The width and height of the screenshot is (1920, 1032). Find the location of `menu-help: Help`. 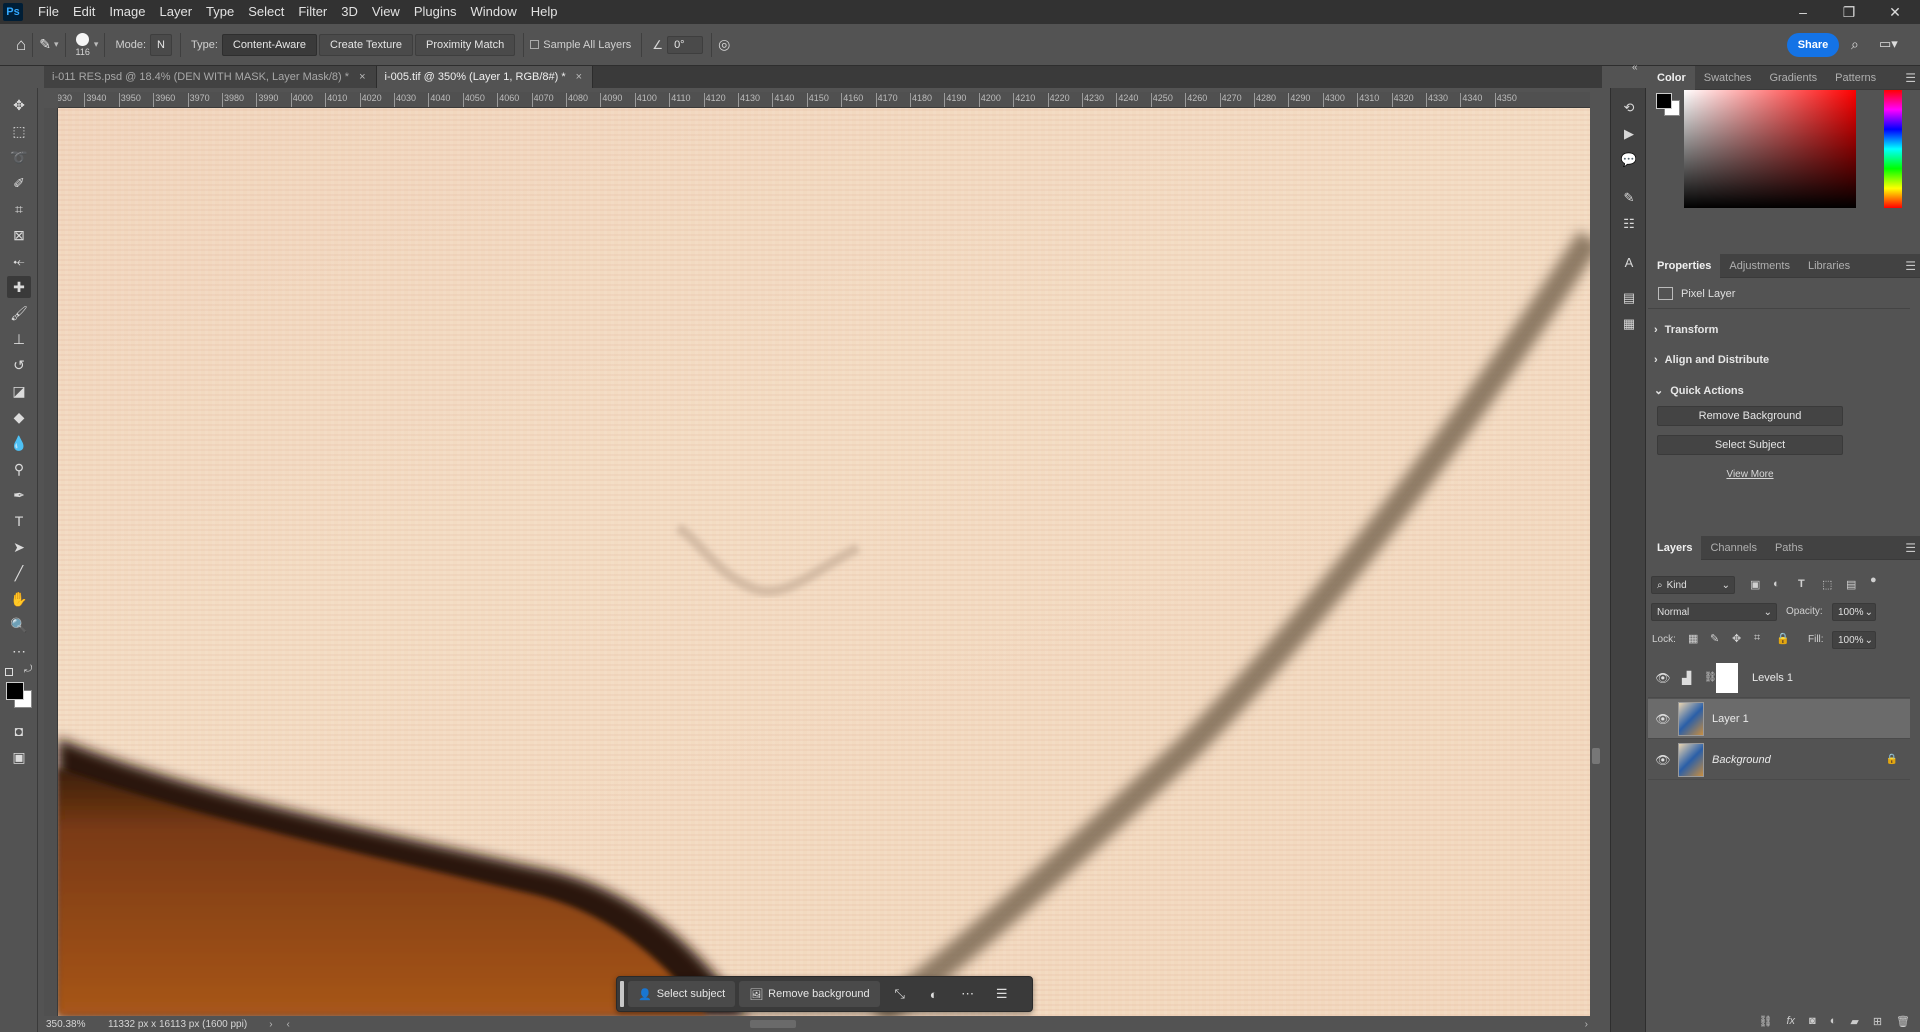

menu-help: Help is located at coordinates (544, 12).